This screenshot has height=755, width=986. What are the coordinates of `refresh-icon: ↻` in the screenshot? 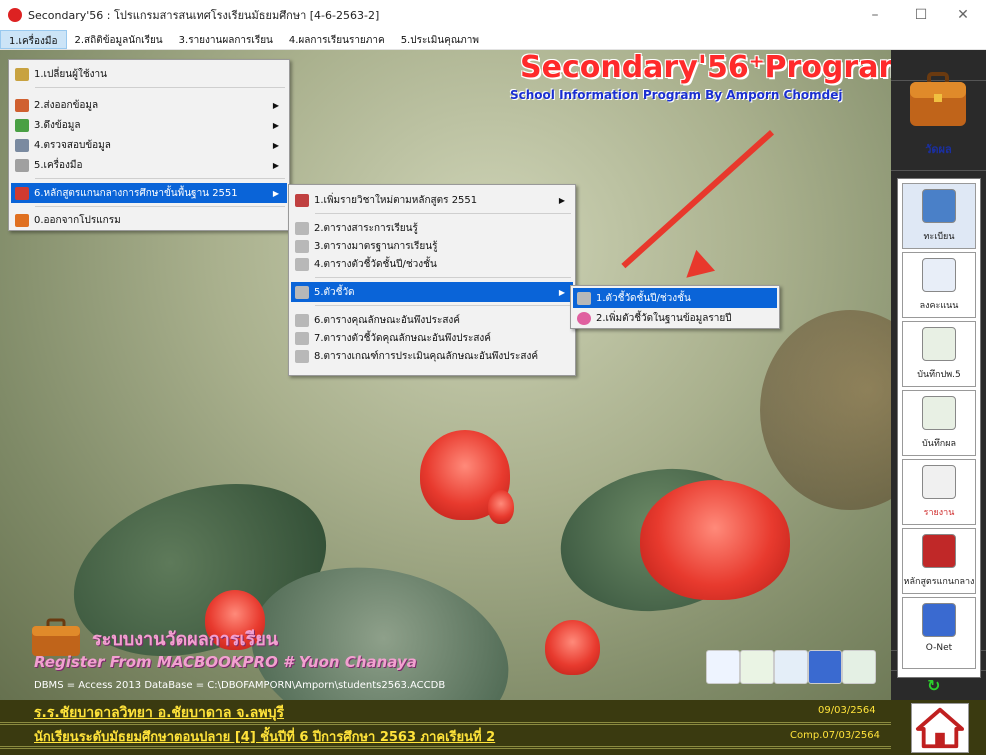 It's located at (933, 685).